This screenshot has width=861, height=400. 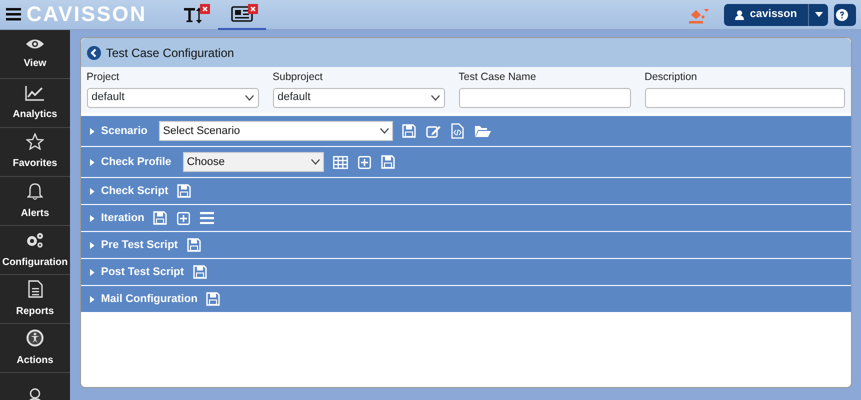 I want to click on eye-icon, so click(x=35, y=44).